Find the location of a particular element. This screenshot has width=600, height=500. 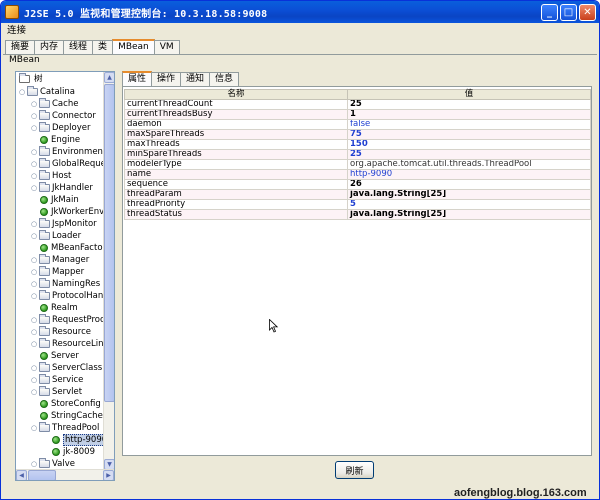

scroll-up-icon: ▲ is located at coordinates (109, 77).